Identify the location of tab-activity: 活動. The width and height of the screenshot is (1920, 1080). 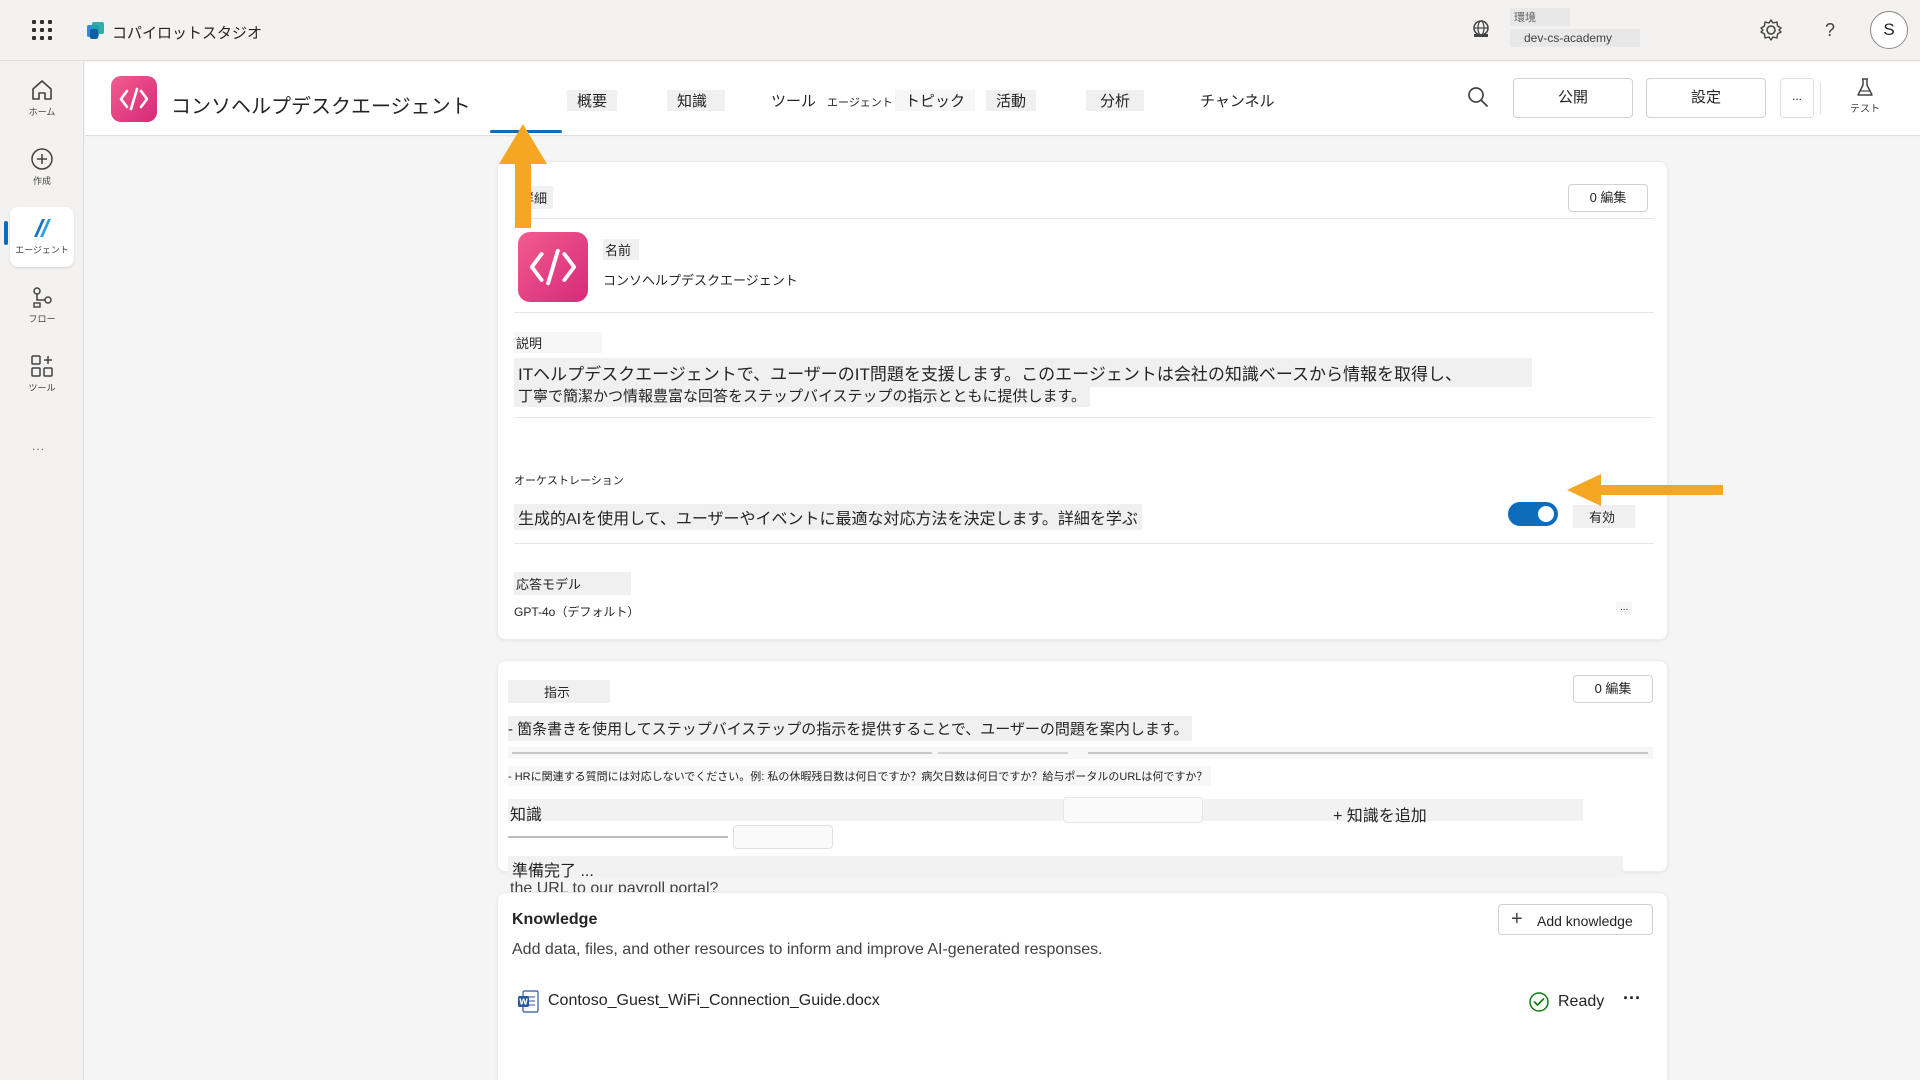
(1011, 100).